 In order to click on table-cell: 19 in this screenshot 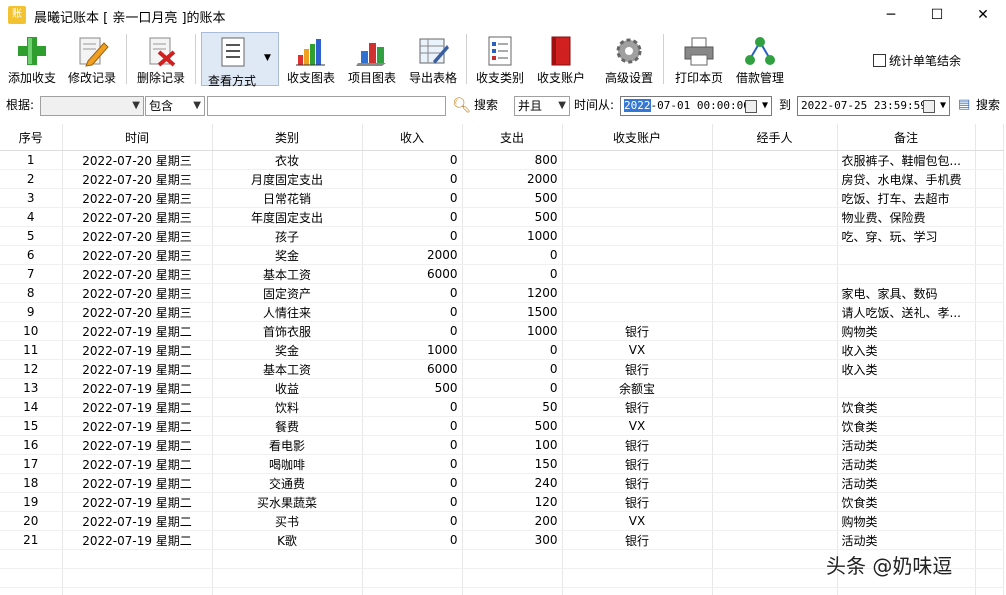, I will do `click(31, 502)`.